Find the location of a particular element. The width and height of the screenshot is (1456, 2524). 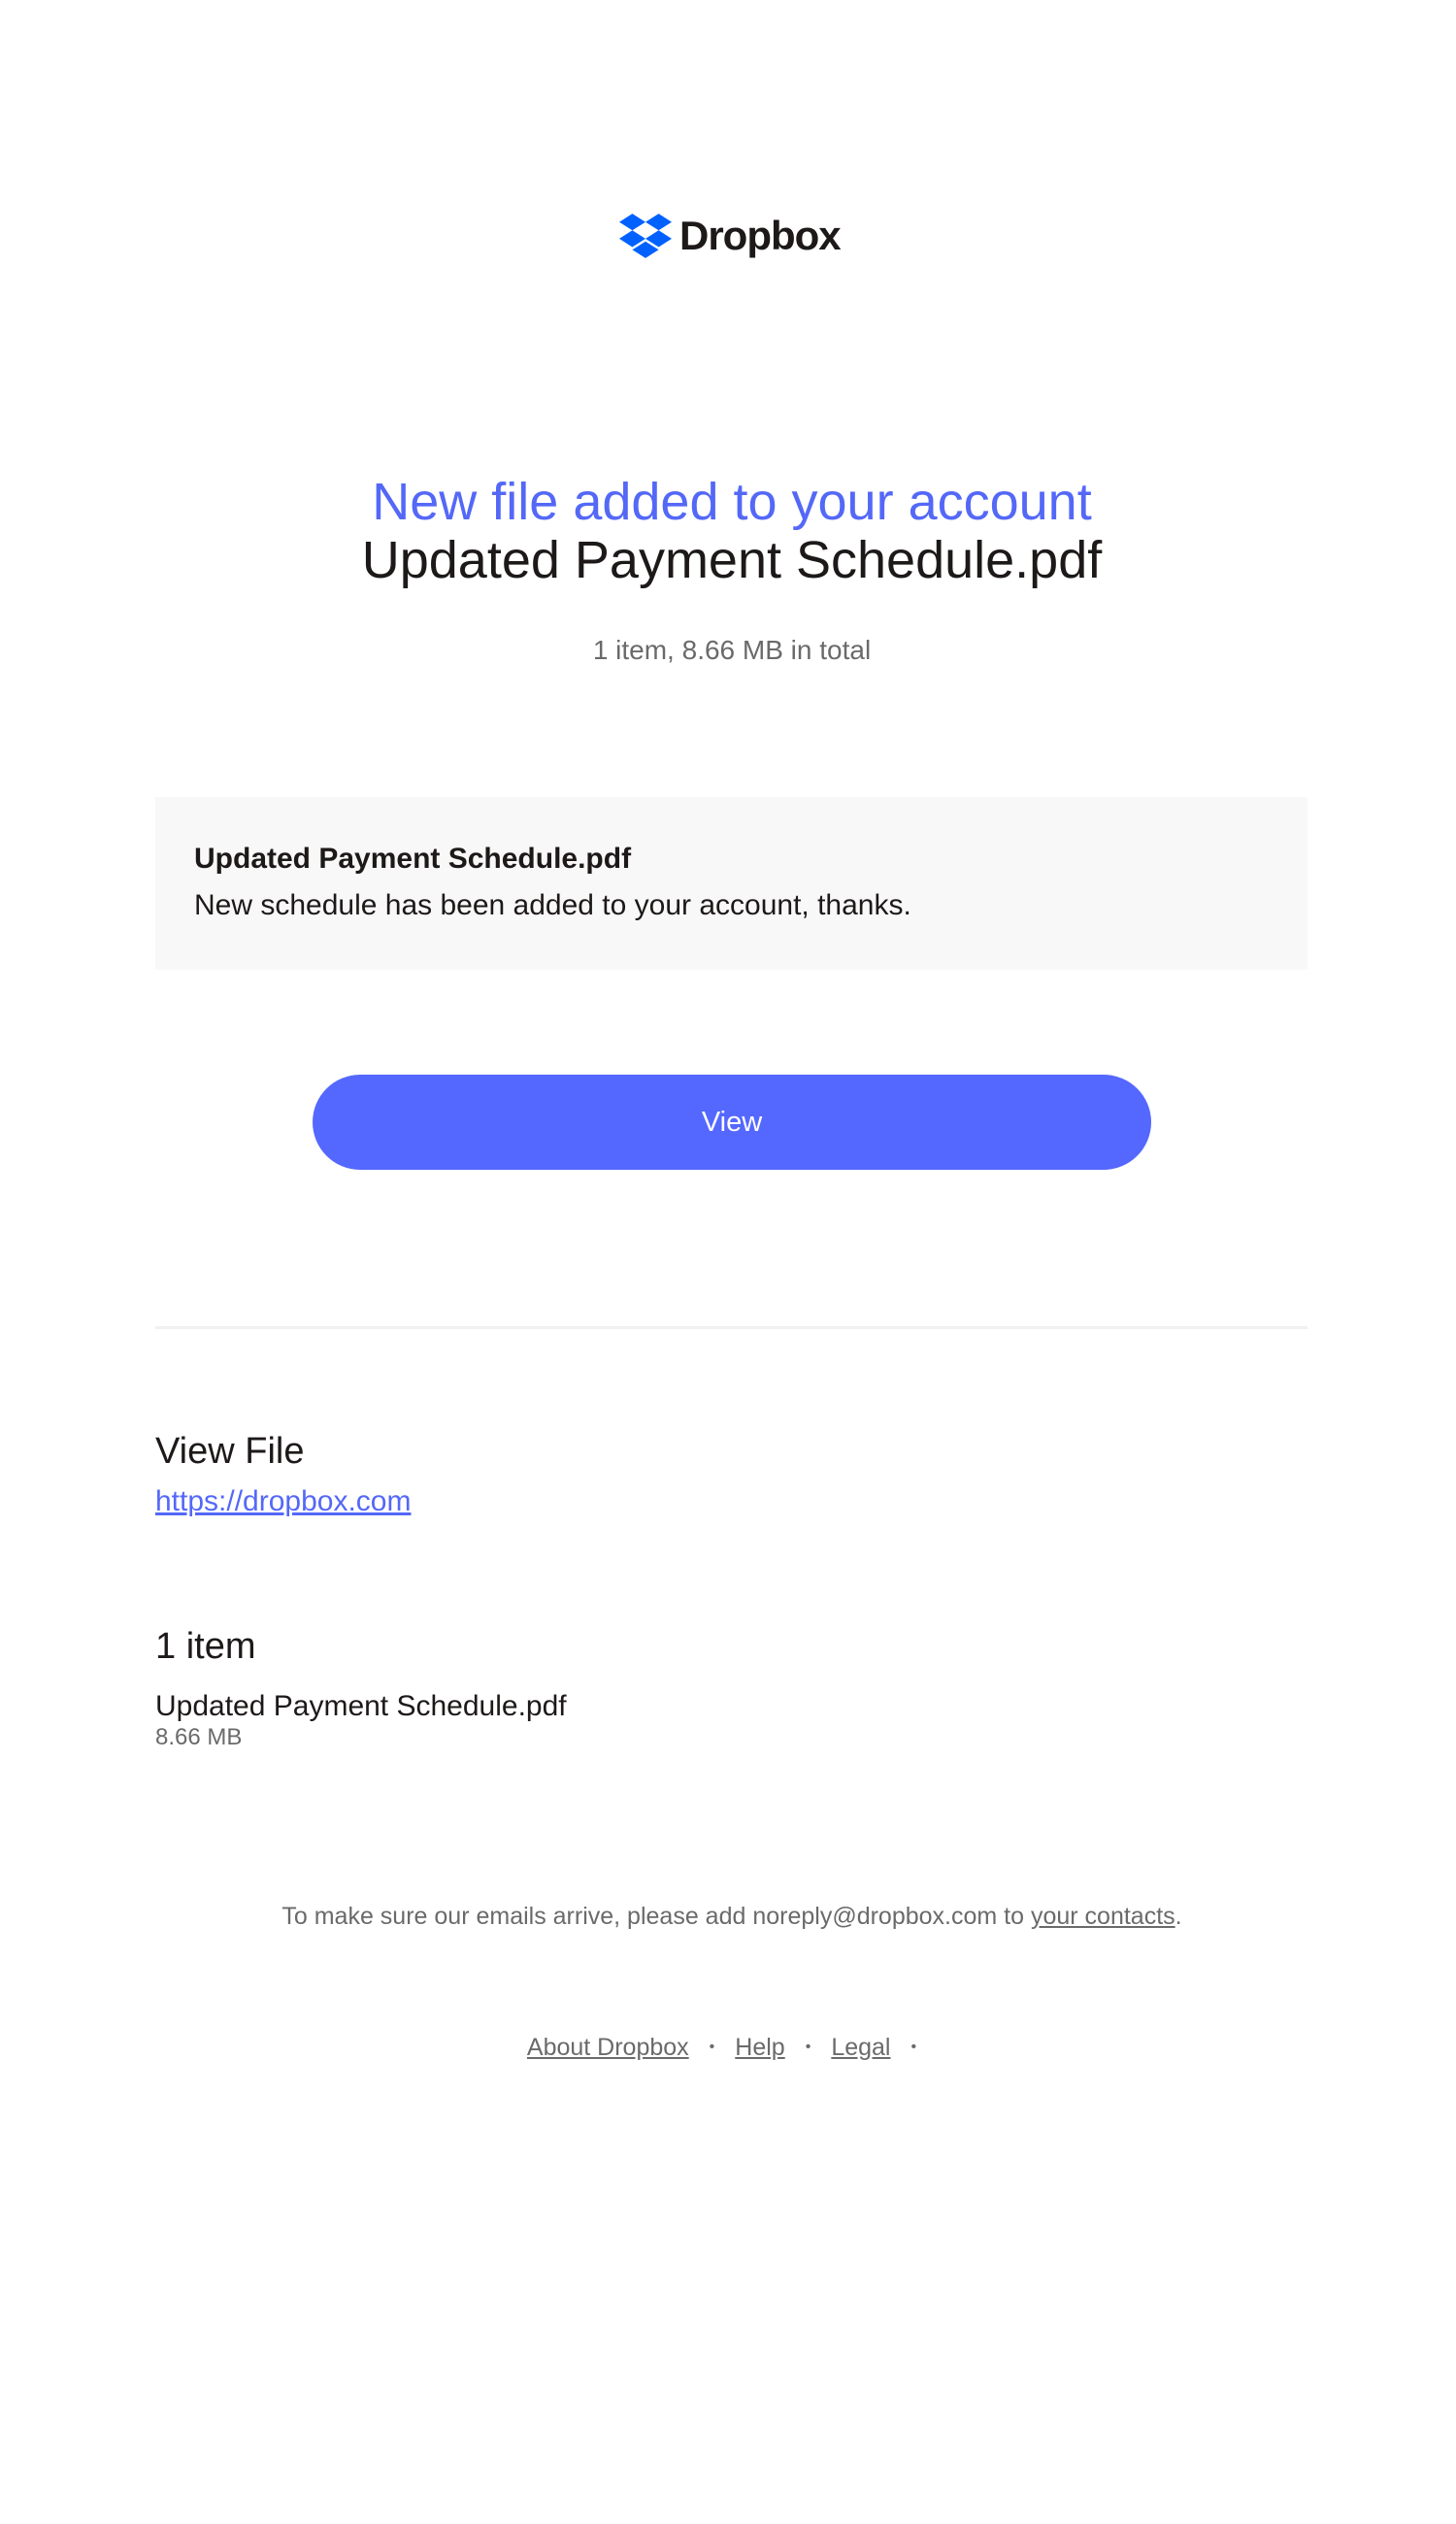

view-file-link: https://dropbox.com is located at coordinates (283, 1501).